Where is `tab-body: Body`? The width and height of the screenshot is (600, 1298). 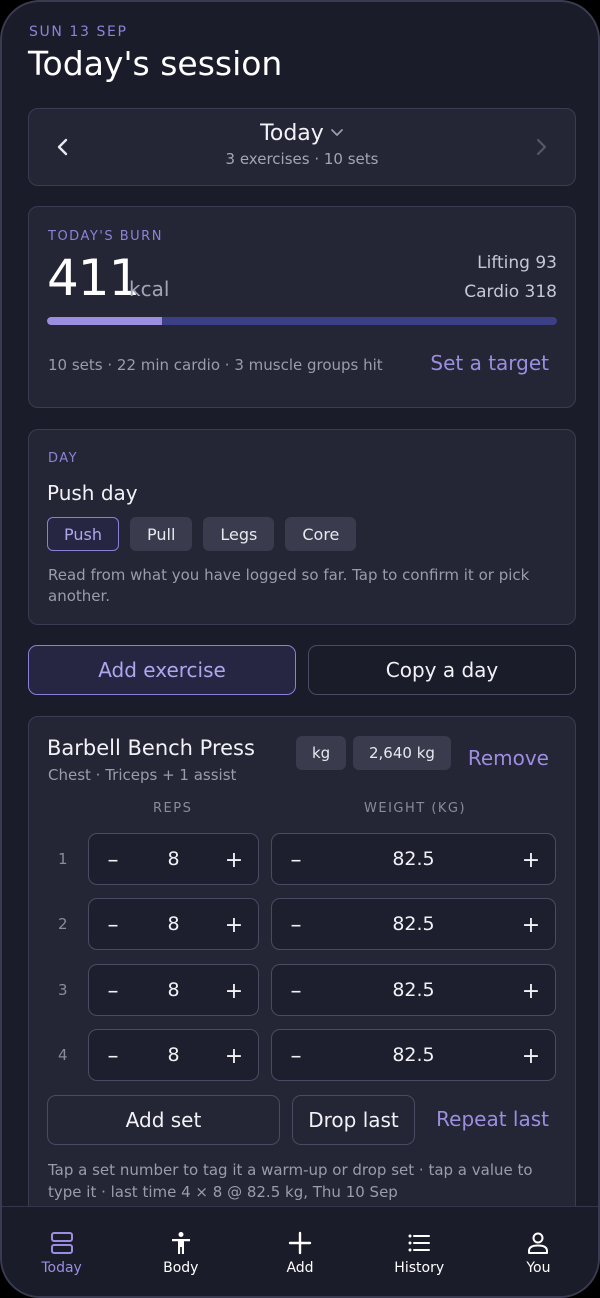 tab-body: Body is located at coordinates (180, 1251).